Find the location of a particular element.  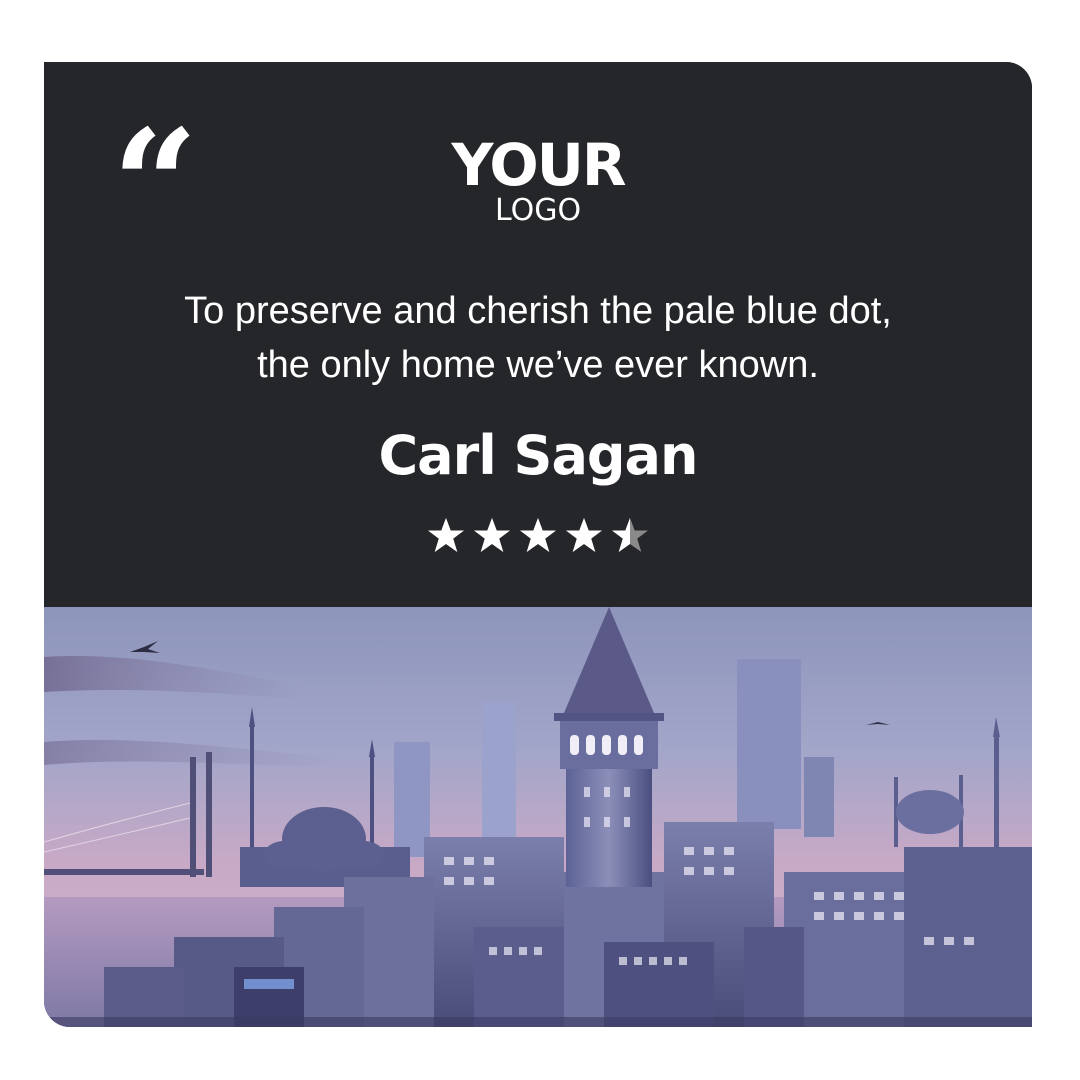

logo-main-text: YOUR is located at coordinates (539, 165).